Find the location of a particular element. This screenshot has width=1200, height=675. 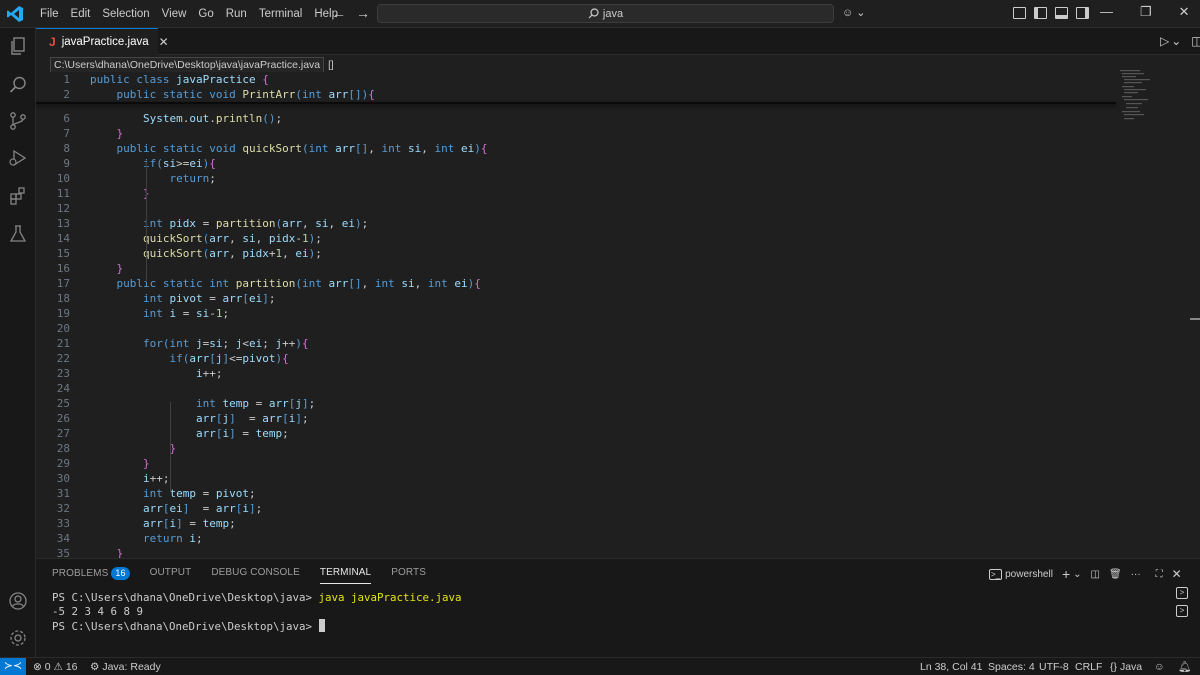

code-line: 33 arr[i] = temp; is located at coordinates (576, 523).